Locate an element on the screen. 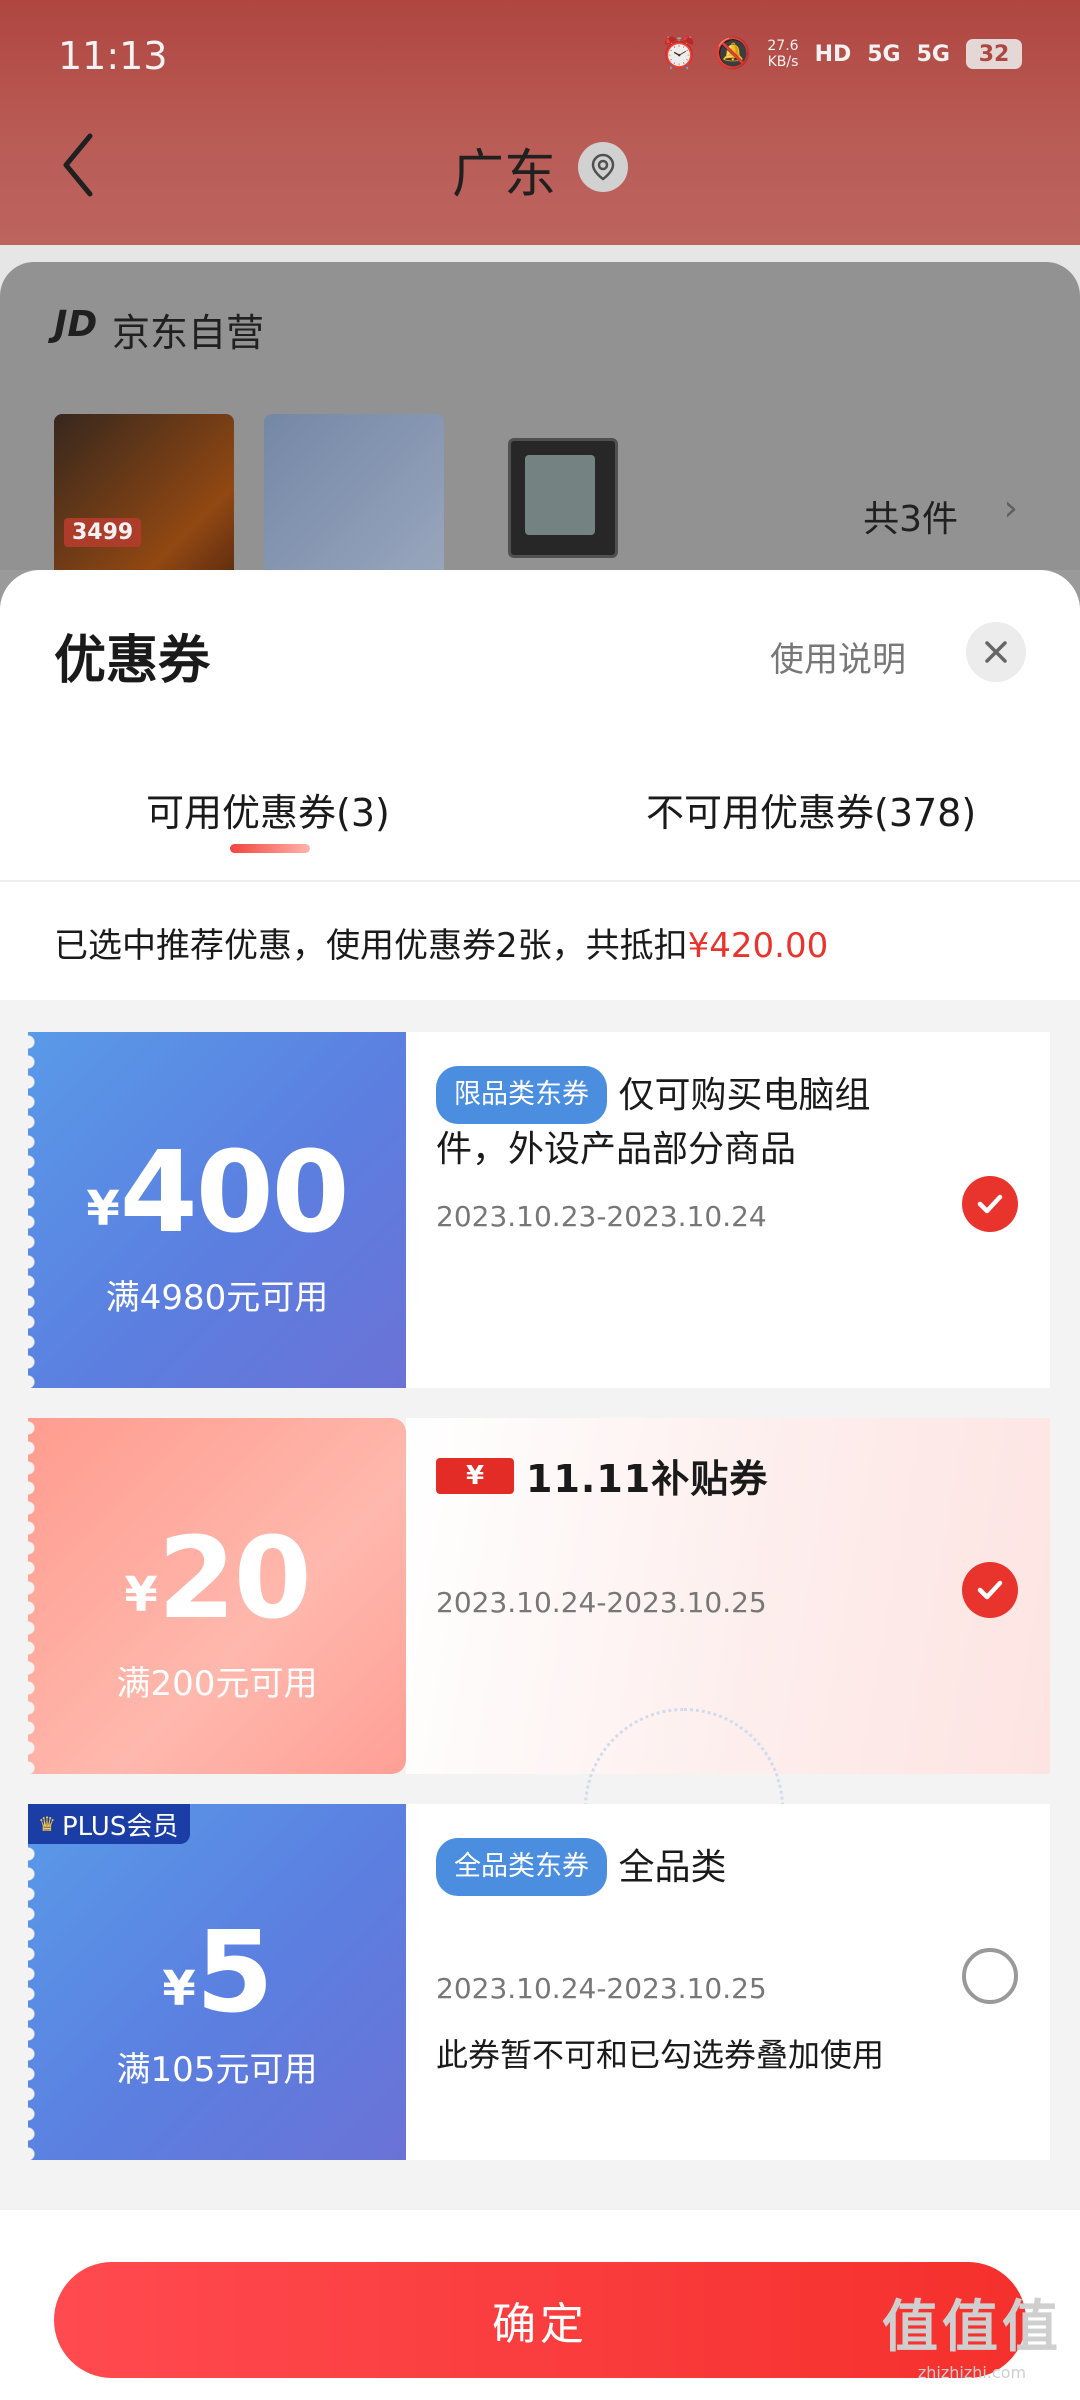  coupon-amount: ¥20 is located at coordinates (217, 1579).